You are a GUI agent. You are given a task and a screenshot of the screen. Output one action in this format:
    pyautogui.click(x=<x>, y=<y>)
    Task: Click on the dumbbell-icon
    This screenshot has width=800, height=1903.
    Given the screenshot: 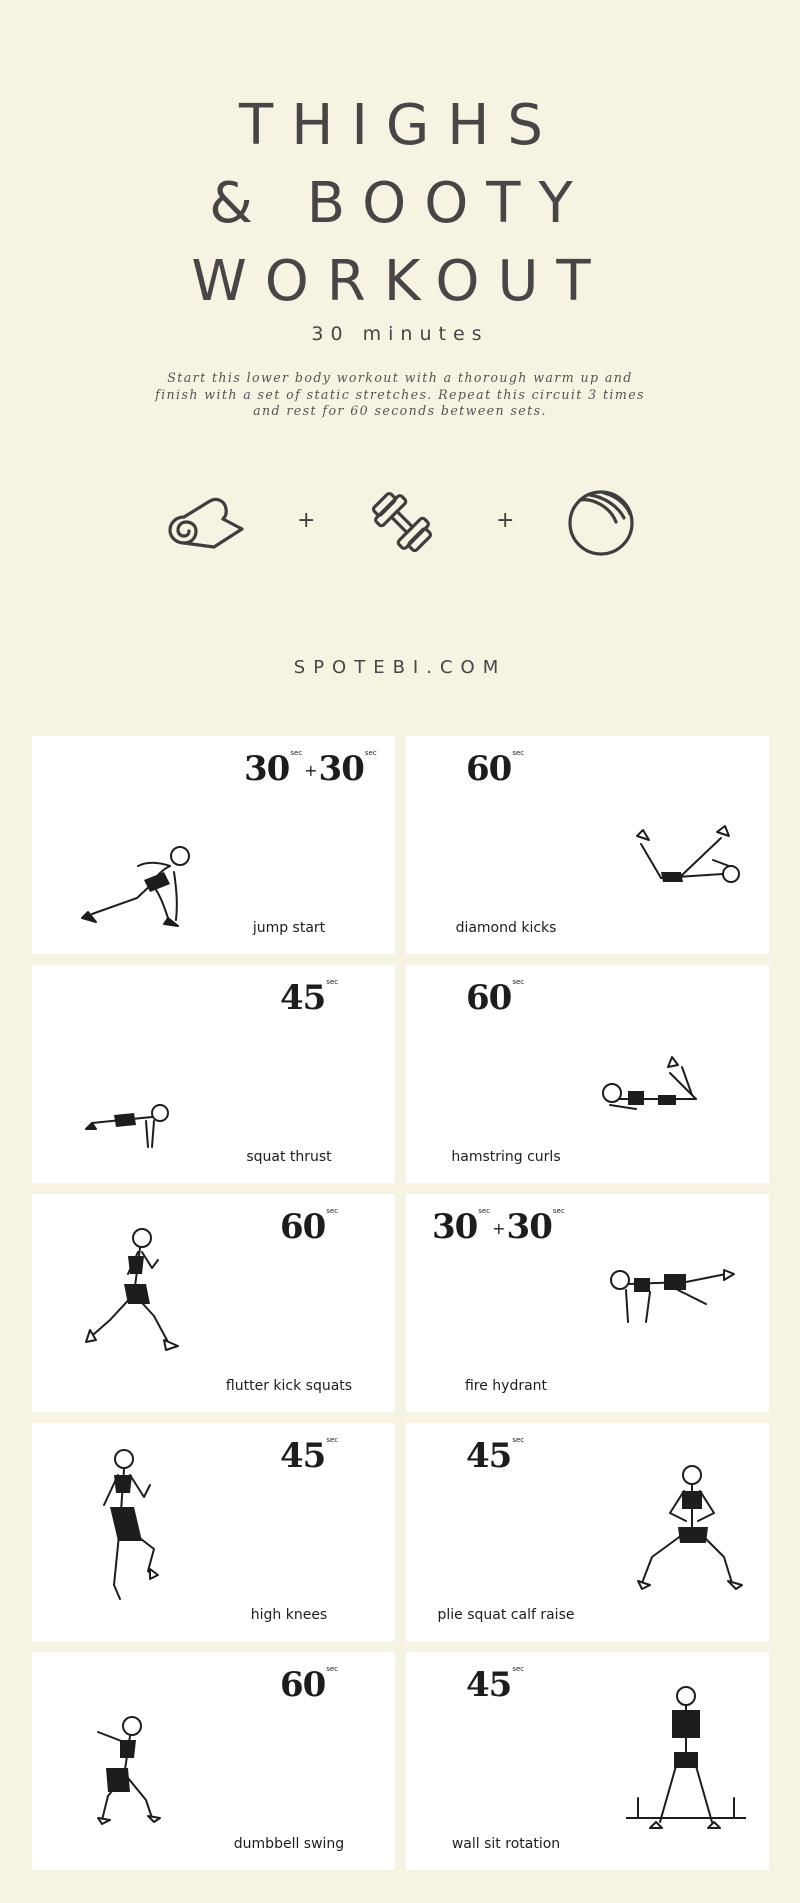 What is the action you would take?
    pyautogui.click(x=402, y=522)
    